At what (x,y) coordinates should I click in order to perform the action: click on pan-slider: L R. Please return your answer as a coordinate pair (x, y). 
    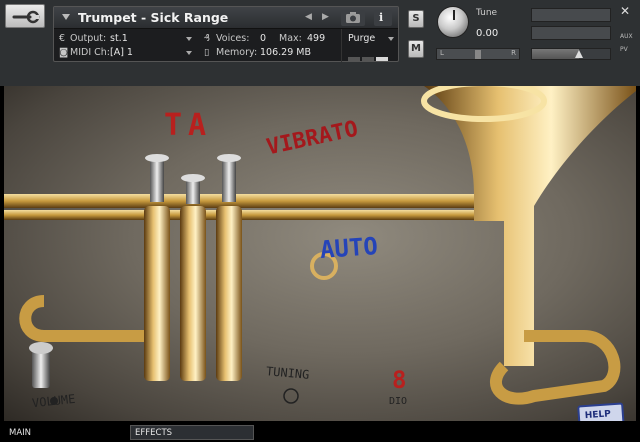
    Looking at the image, I should click on (478, 54).